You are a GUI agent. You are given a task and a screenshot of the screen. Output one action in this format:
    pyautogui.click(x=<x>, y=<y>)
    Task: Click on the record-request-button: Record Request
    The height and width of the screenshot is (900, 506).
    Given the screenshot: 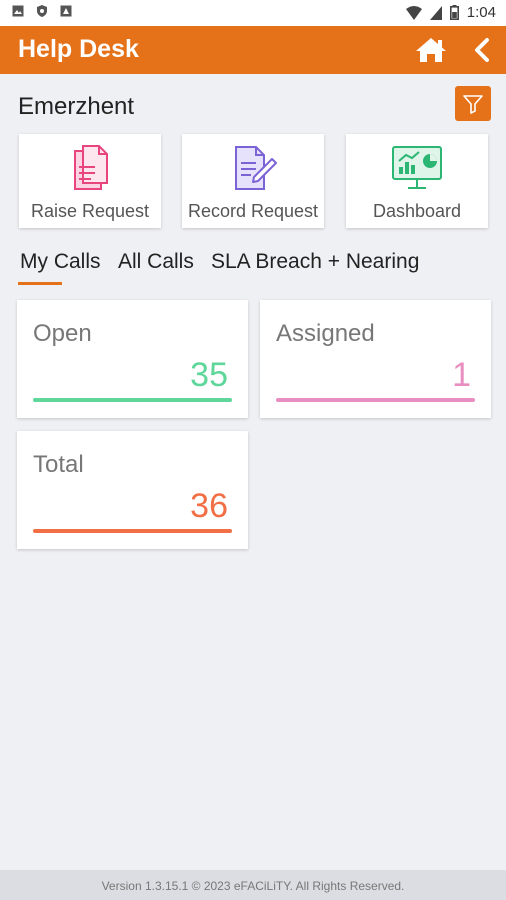 What is the action you would take?
    pyautogui.click(x=253, y=181)
    